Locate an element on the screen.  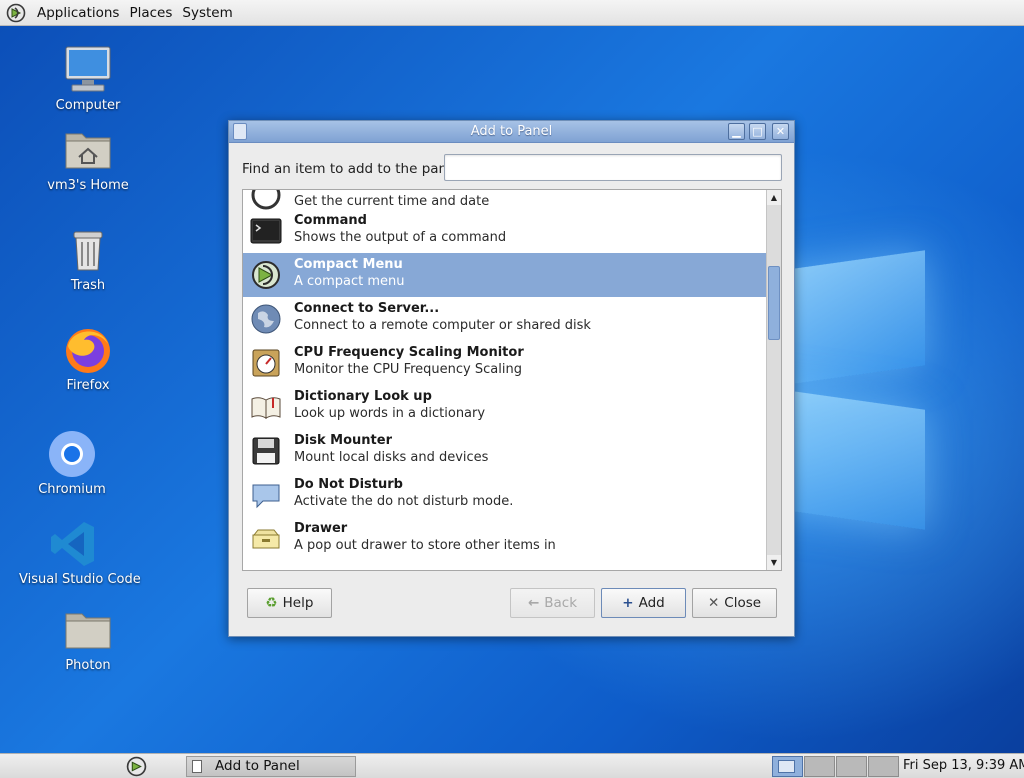
close-x-icon: ✕ is located at coordinates (713, 603).